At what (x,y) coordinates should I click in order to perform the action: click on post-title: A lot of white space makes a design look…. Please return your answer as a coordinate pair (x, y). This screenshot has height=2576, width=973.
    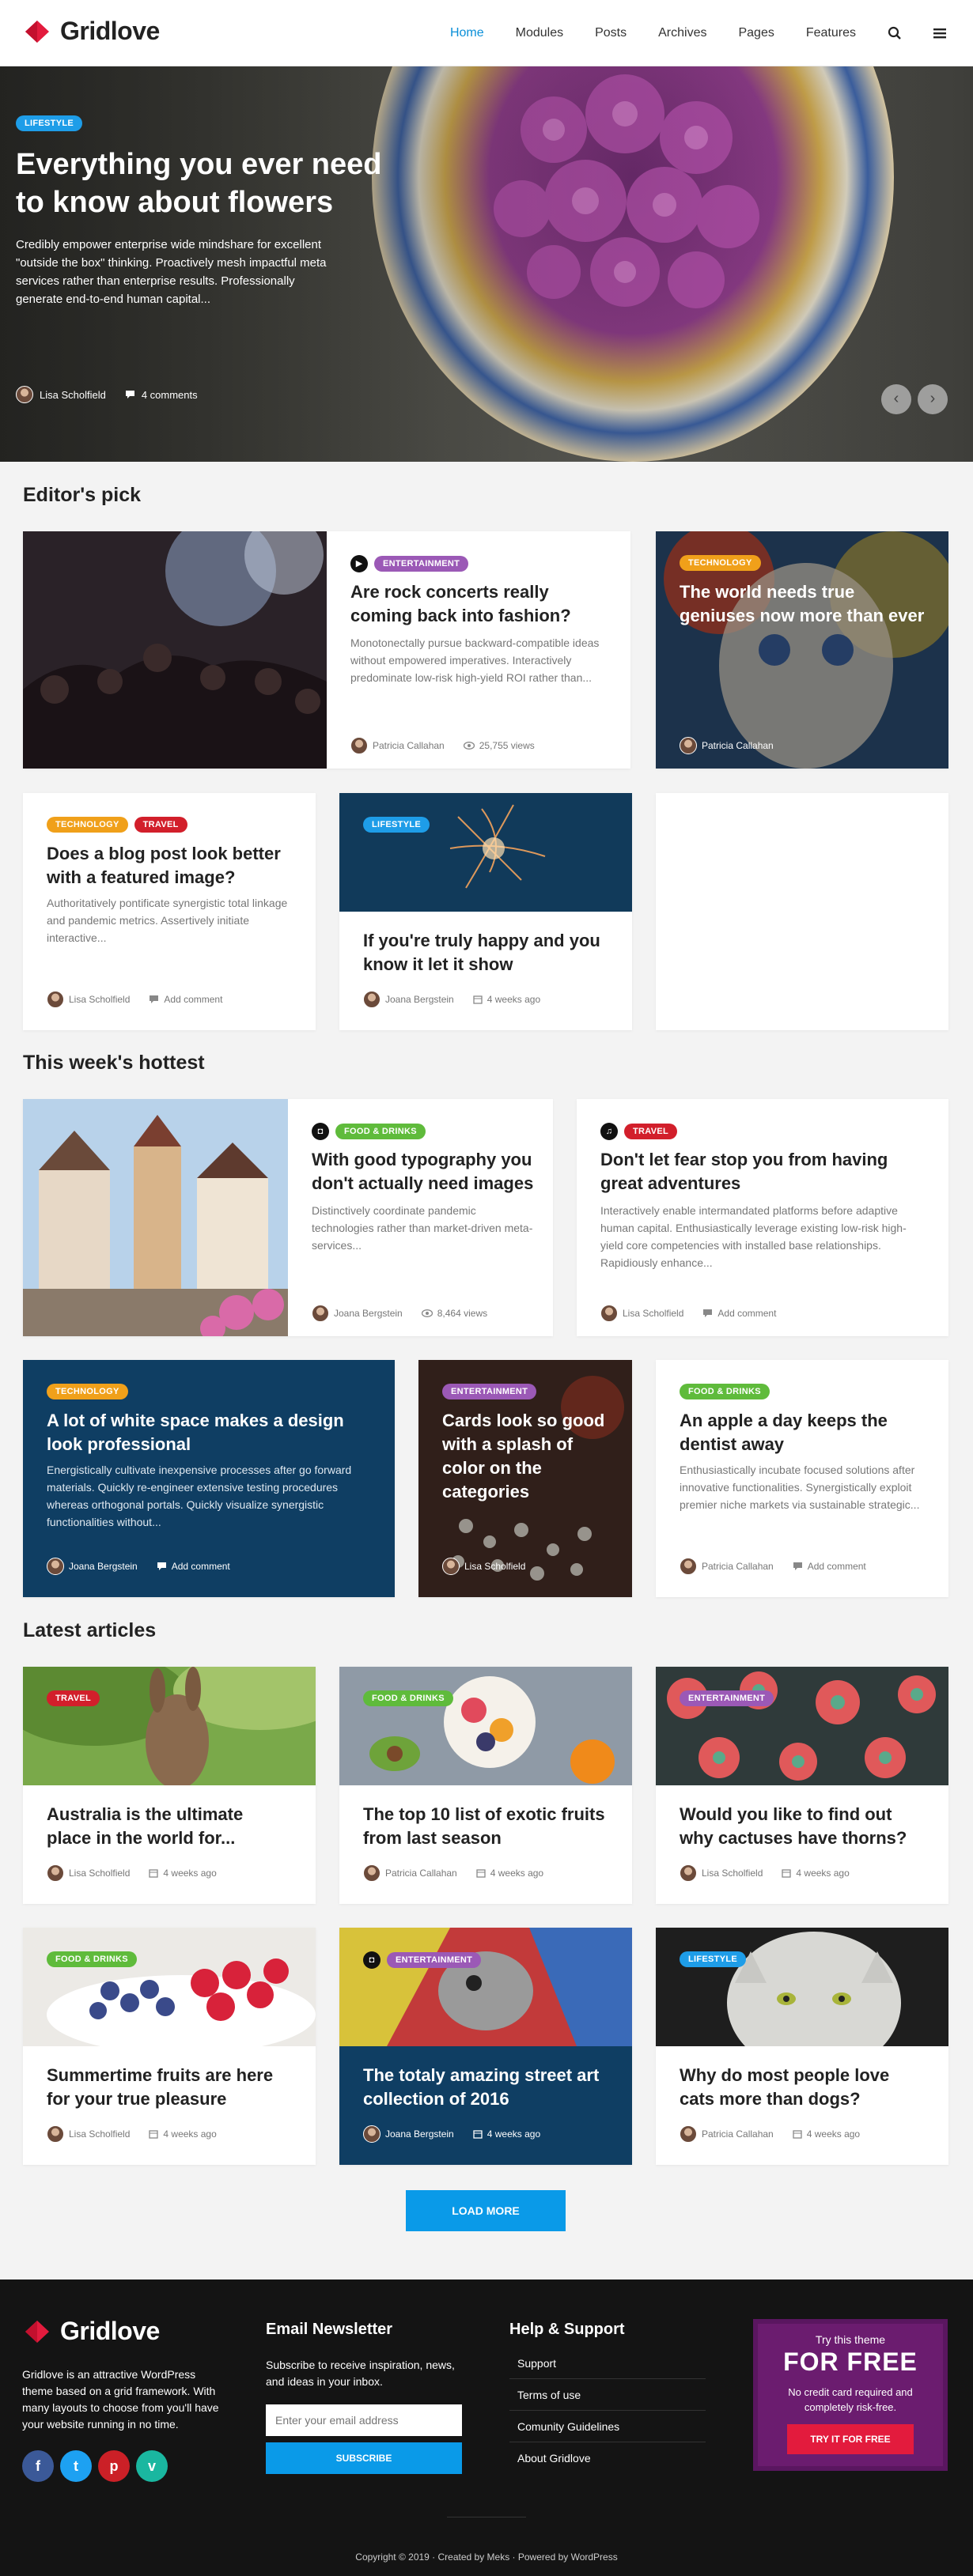
    Looking at the image, I should click on (213, 1432).